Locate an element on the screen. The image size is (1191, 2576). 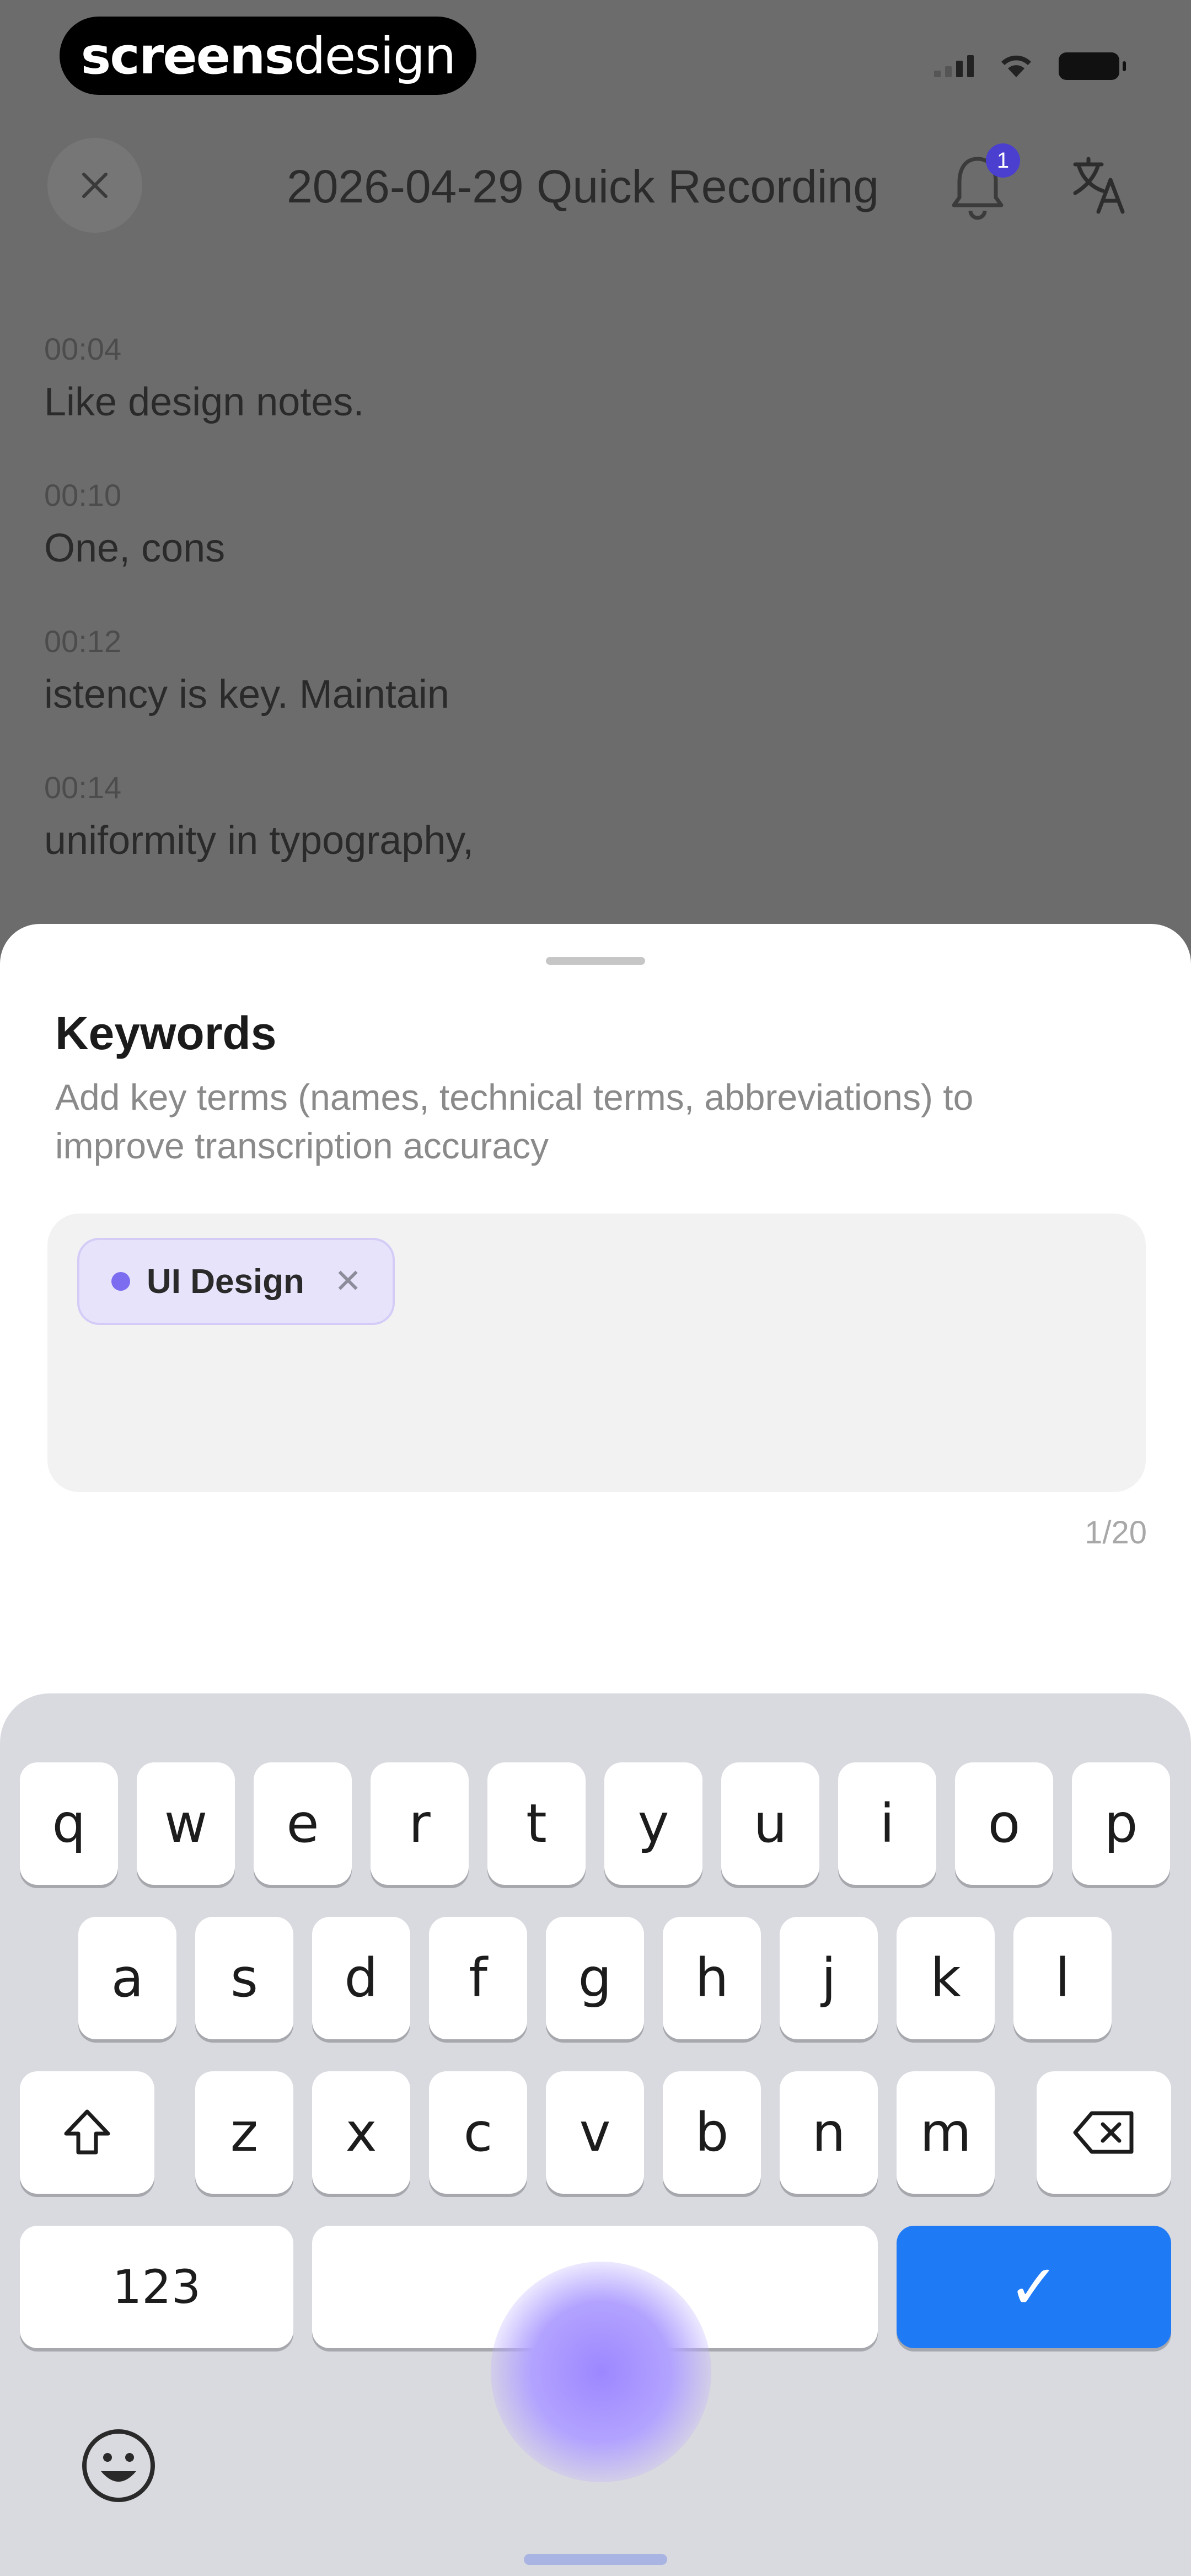
segment-text: Like design notes. is located at coordinates (204, 402).